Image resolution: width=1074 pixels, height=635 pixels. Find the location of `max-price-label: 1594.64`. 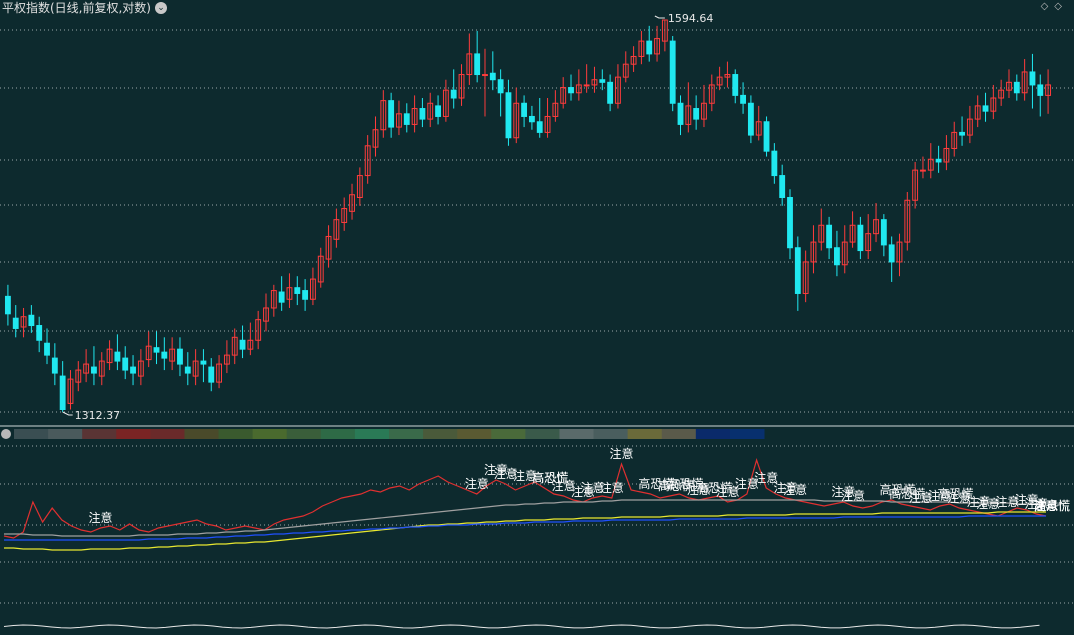

max-price-label: 1594.64 is located at coordinates (691, 18).